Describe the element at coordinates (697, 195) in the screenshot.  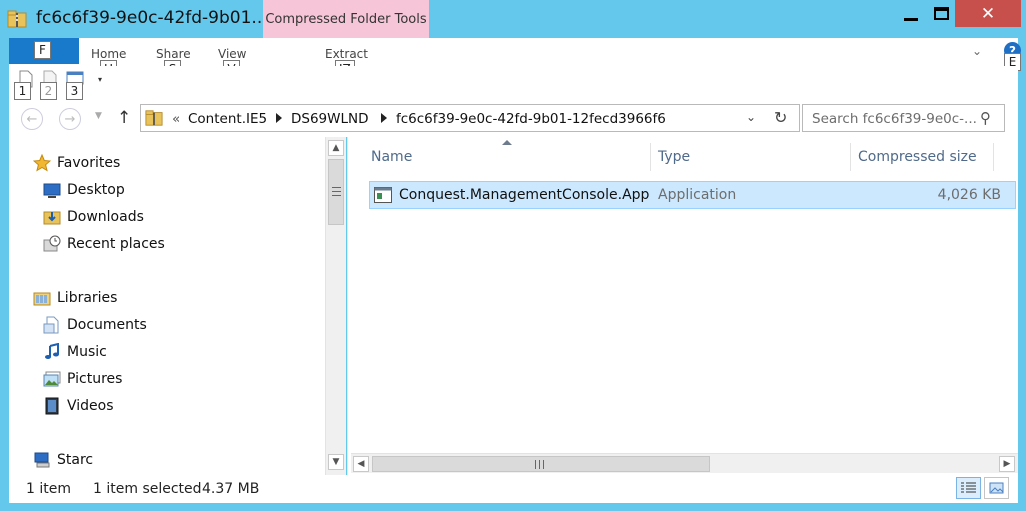
I see `file-type: Application` at that location.